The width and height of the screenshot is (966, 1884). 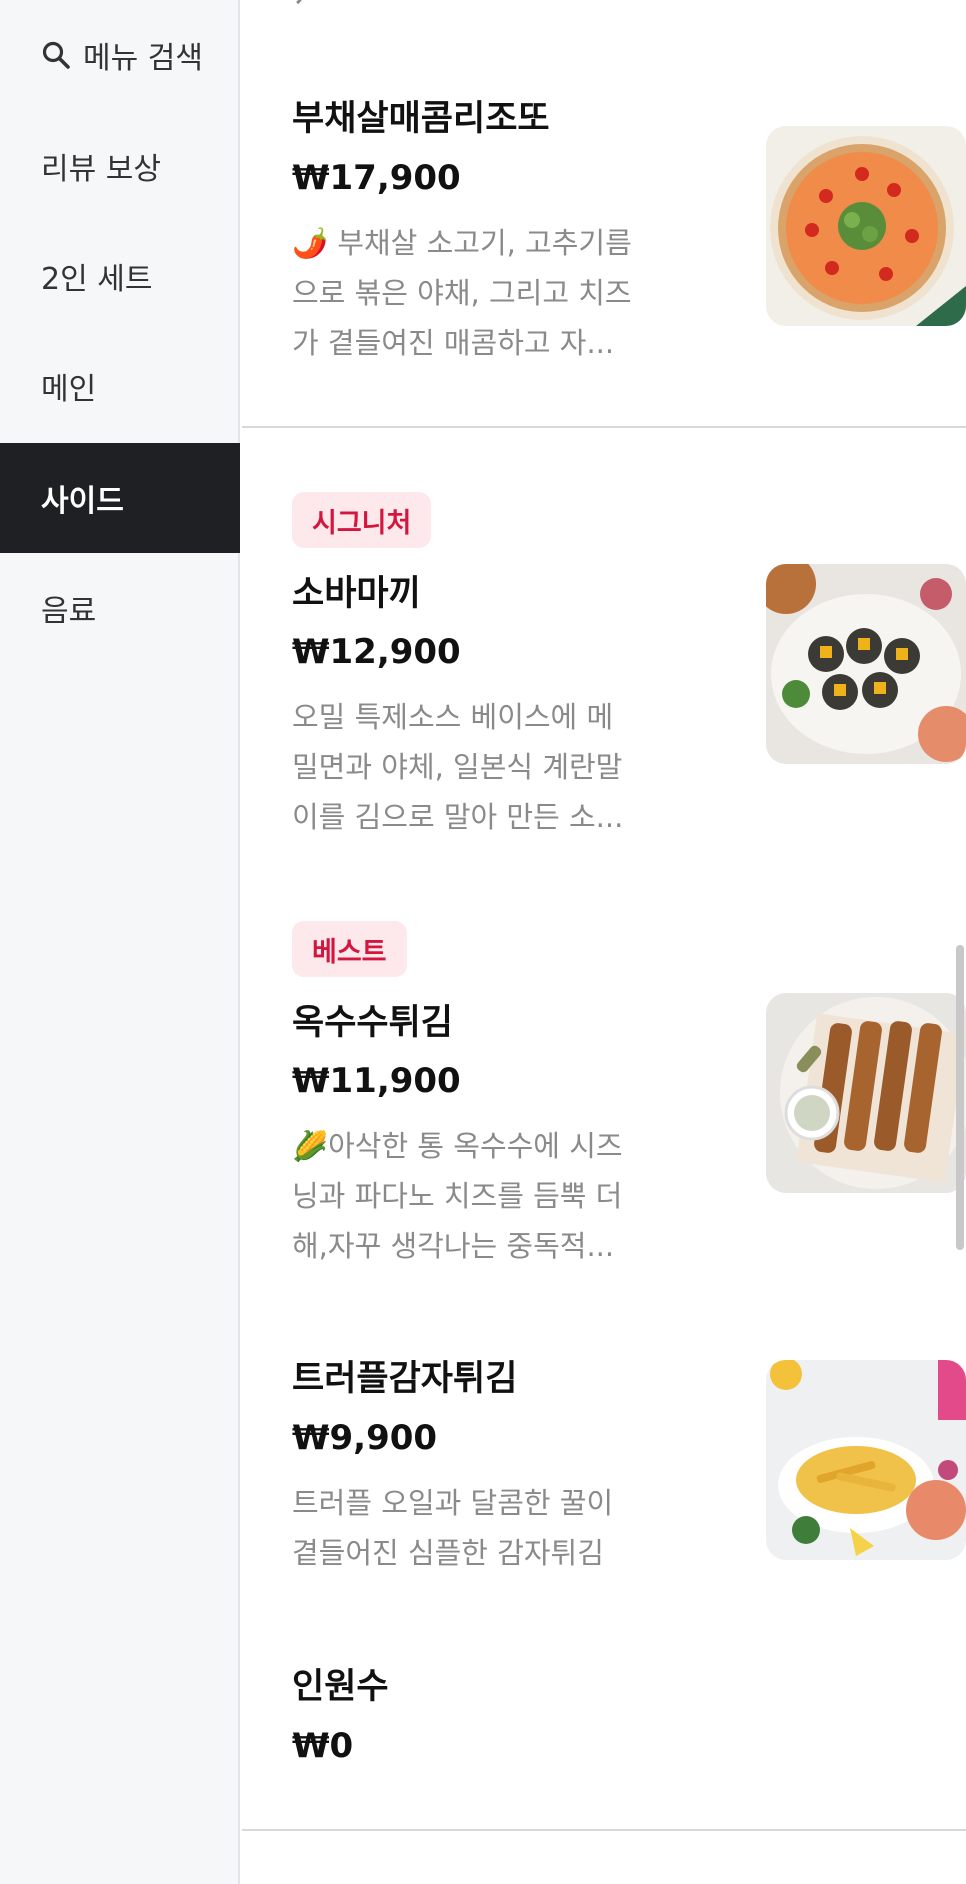 I want to click on sidebar-item-label: 2인 세트, so click(x=97, y=279).